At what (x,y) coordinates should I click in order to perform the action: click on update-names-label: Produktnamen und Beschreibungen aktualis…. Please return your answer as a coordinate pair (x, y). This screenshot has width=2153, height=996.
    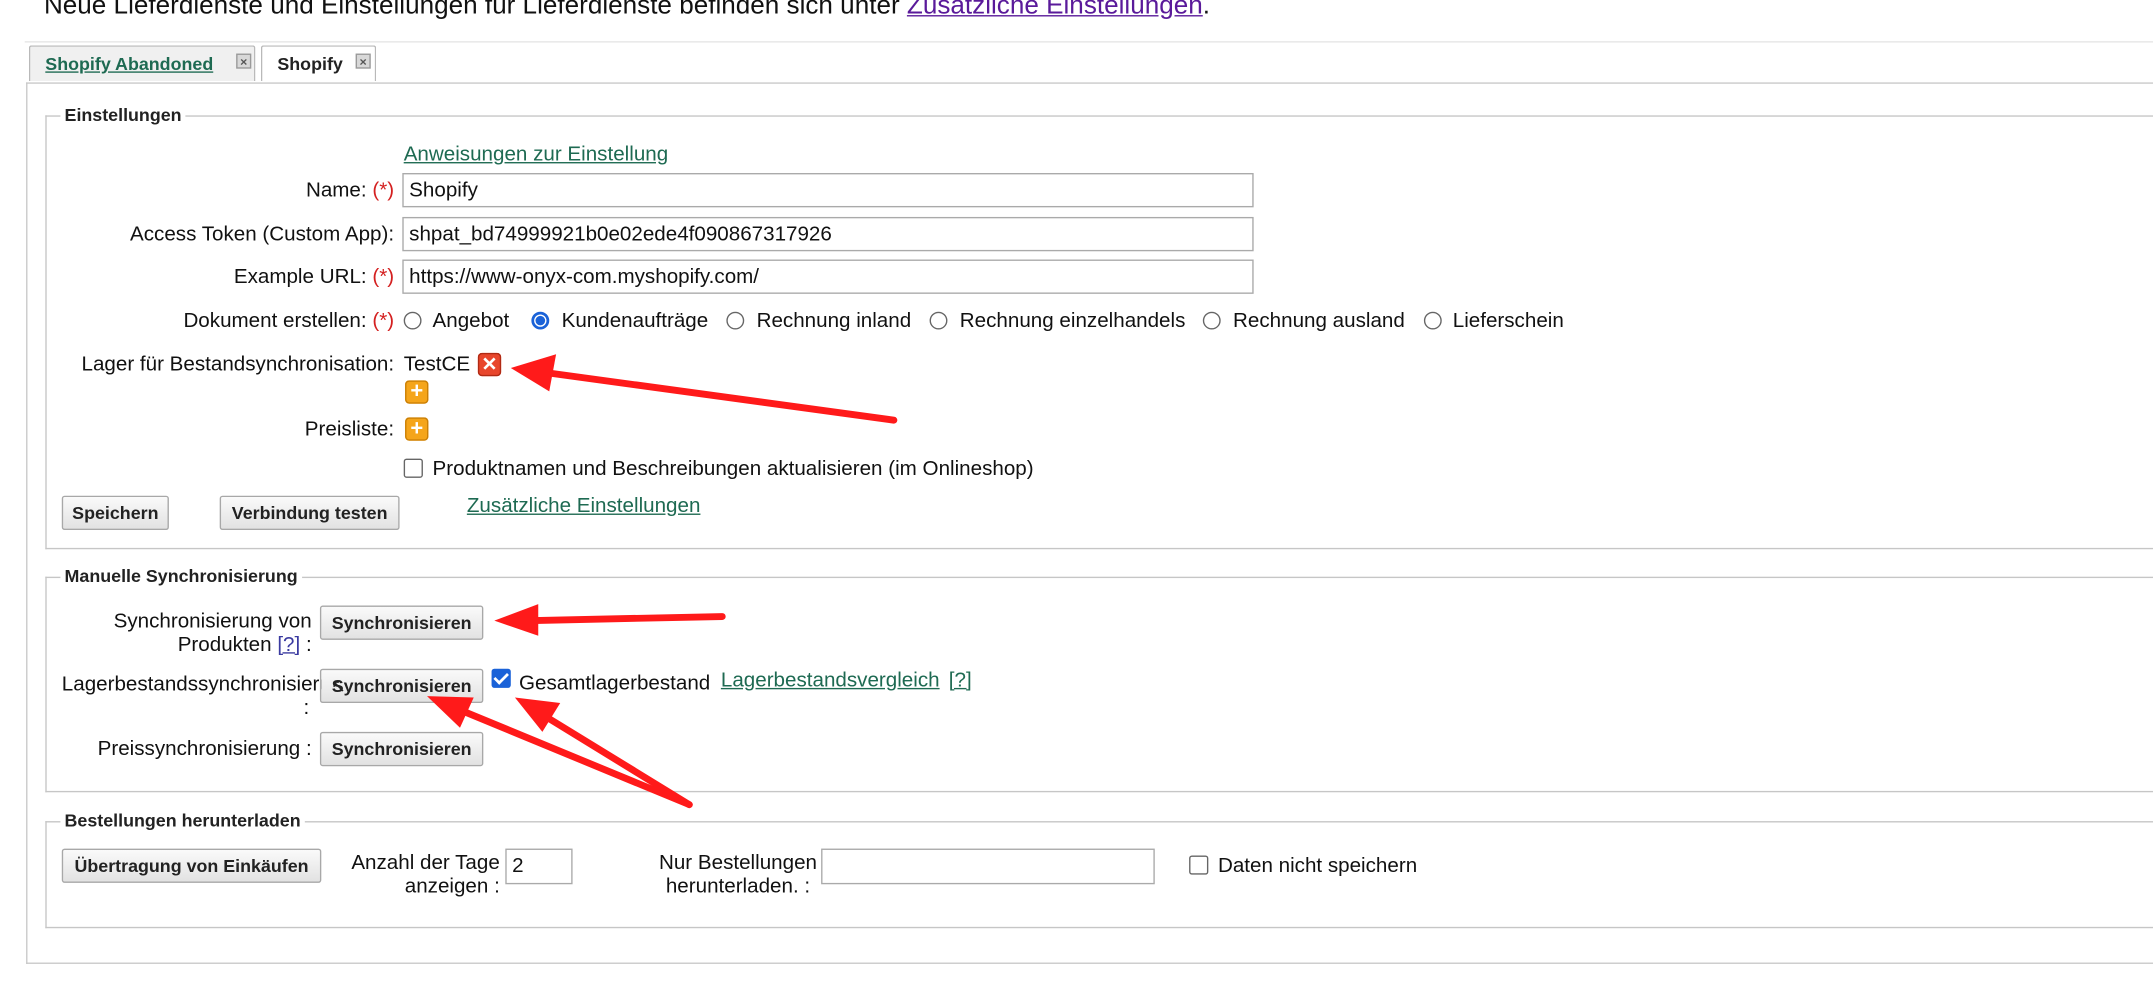
    Looking at the image, I should click on (733, 469).